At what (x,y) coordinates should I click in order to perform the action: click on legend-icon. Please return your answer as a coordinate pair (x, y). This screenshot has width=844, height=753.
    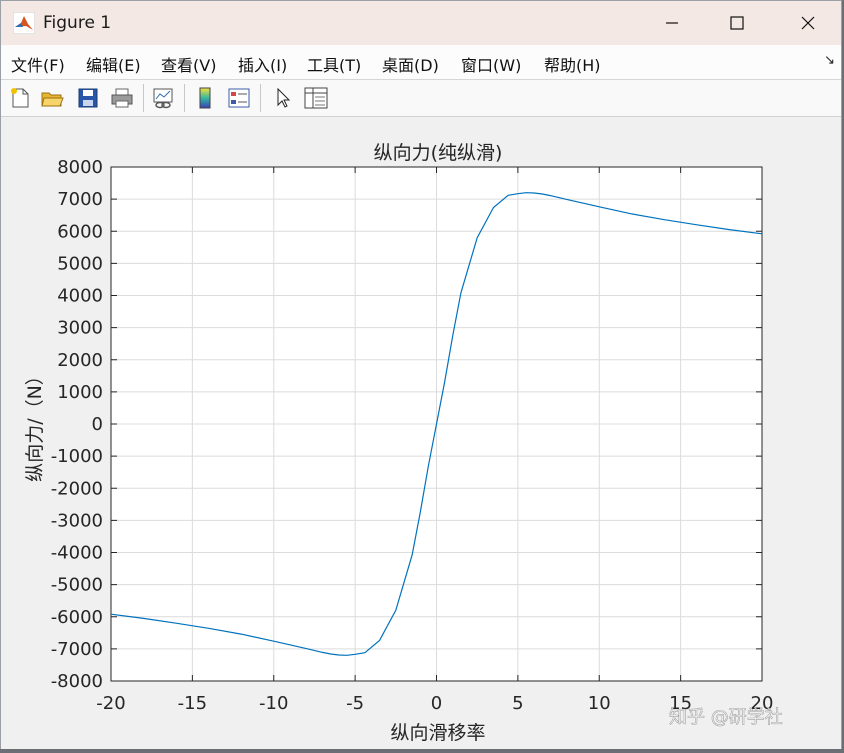
    Looking at the image, I should click on (239, 98).